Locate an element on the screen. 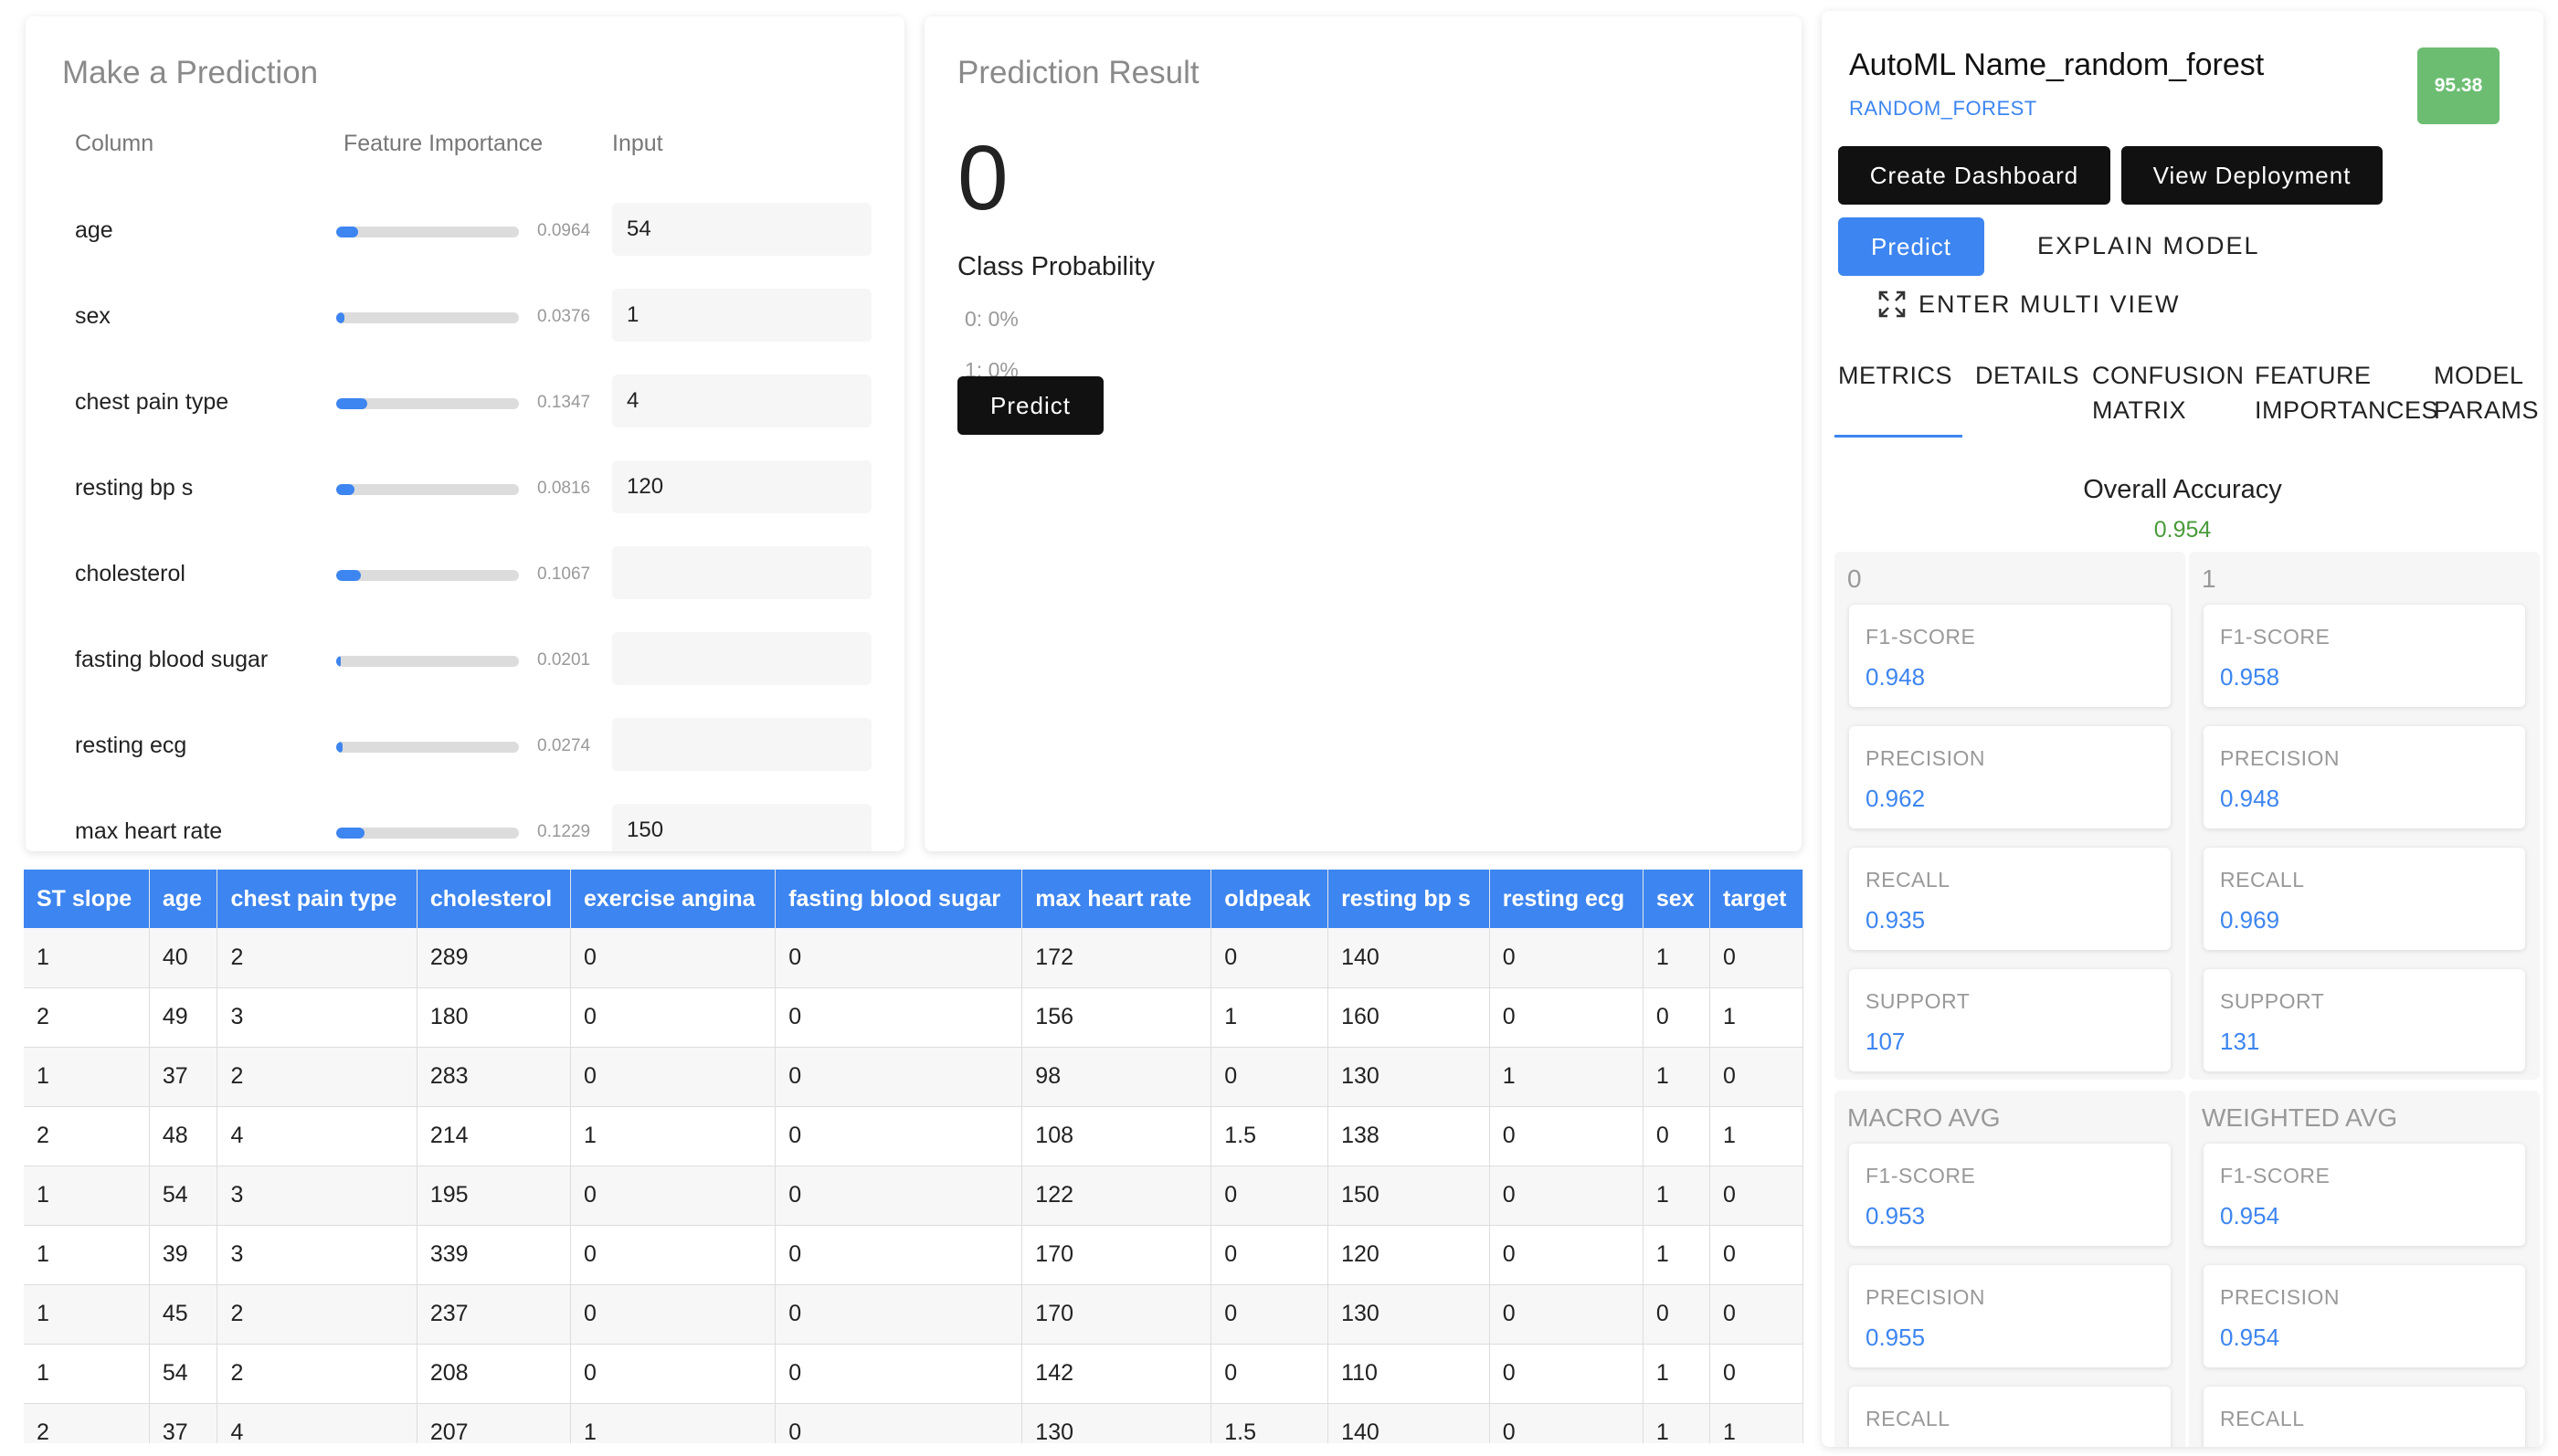 The height and width of the screenshot is (1456, 2558). metric-card: RECALL 0.935 is located at coordinates (2010, 899).